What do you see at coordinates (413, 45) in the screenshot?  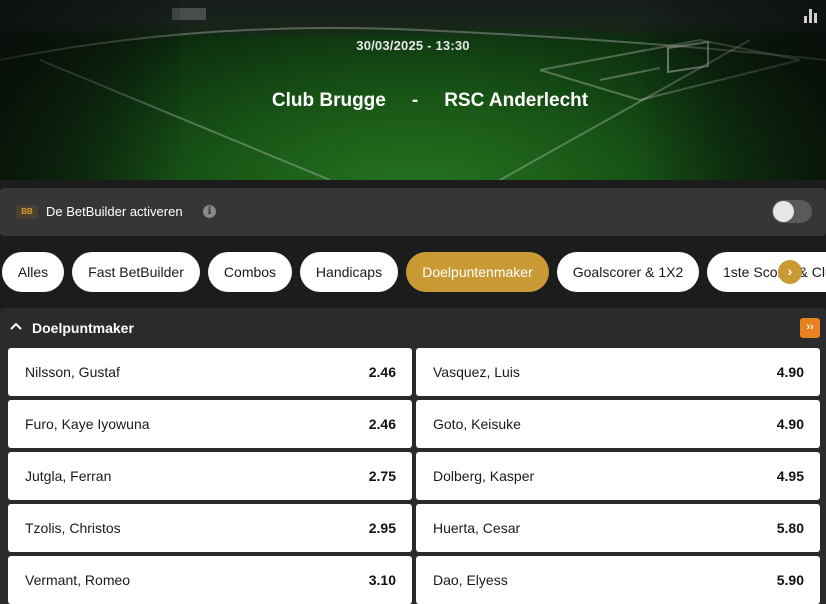 I see `match-datetime: 30/03/2025 - 13:30` at bounding box center [413, 45].